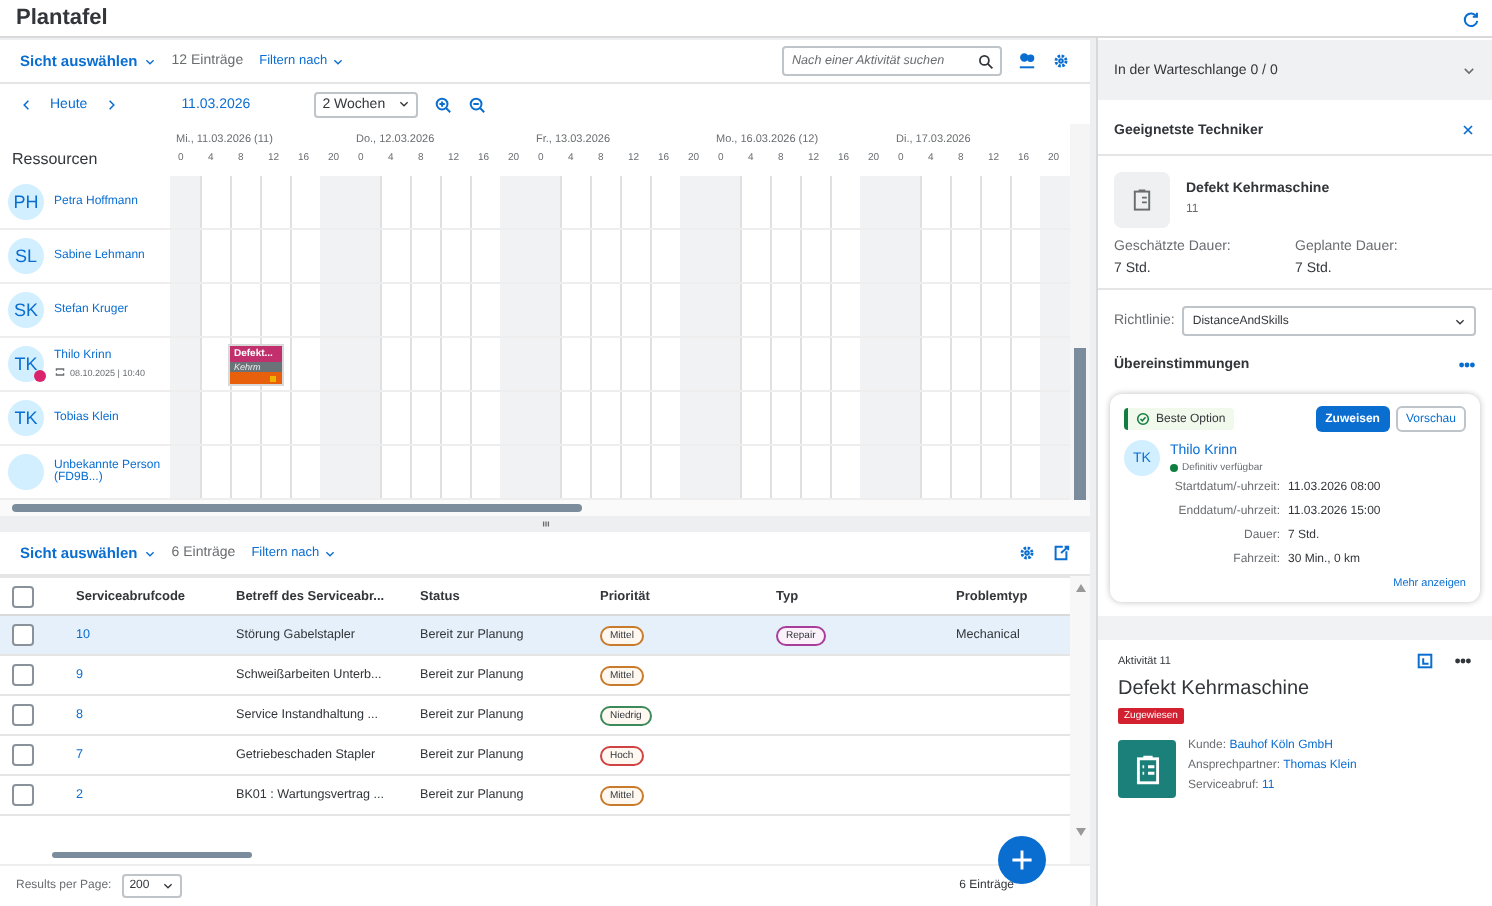 This screenshot has width=1492, height=906. I want to click on close-icon, so click(1468, 130).